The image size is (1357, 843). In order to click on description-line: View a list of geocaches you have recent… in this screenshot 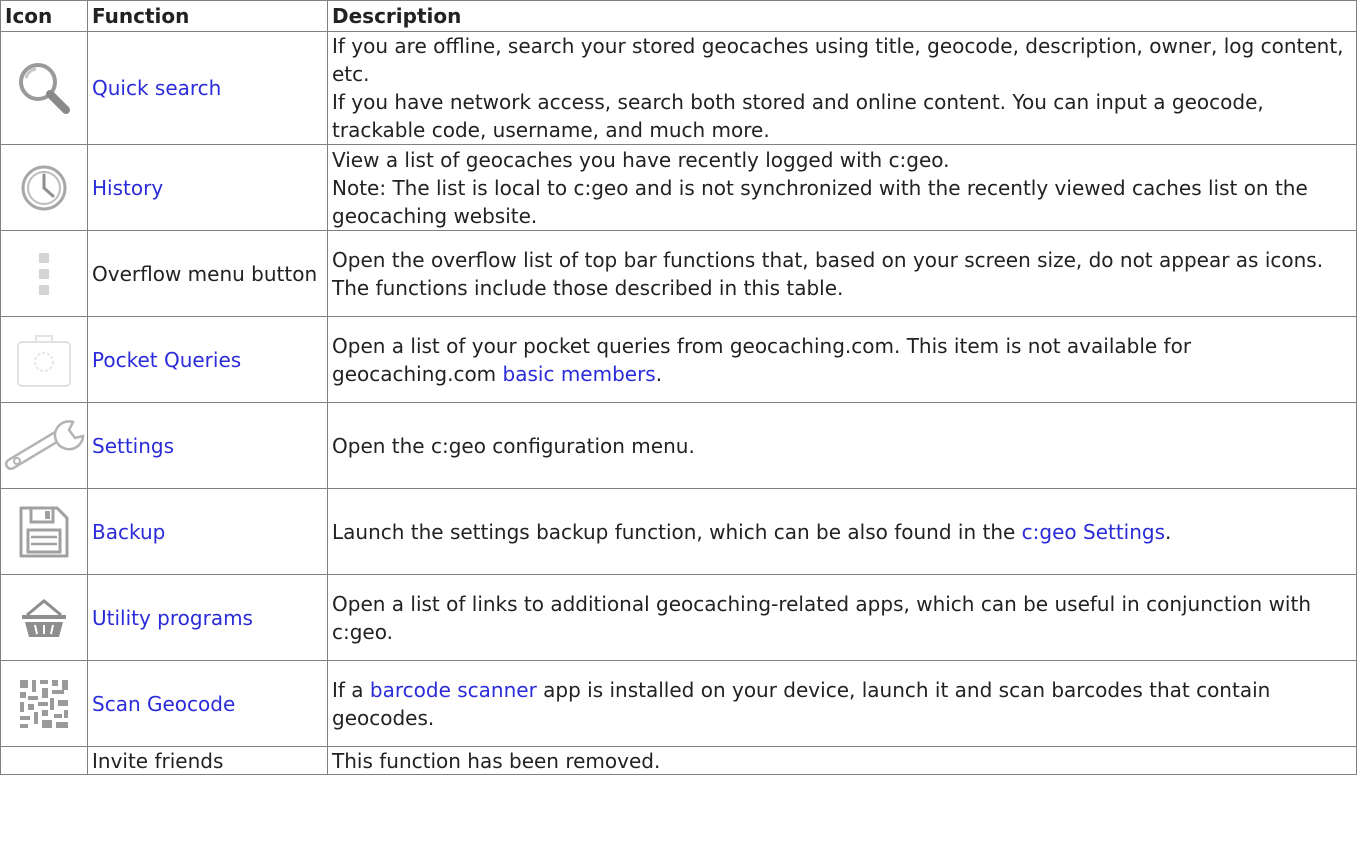, I will do `click(641, 159)`.